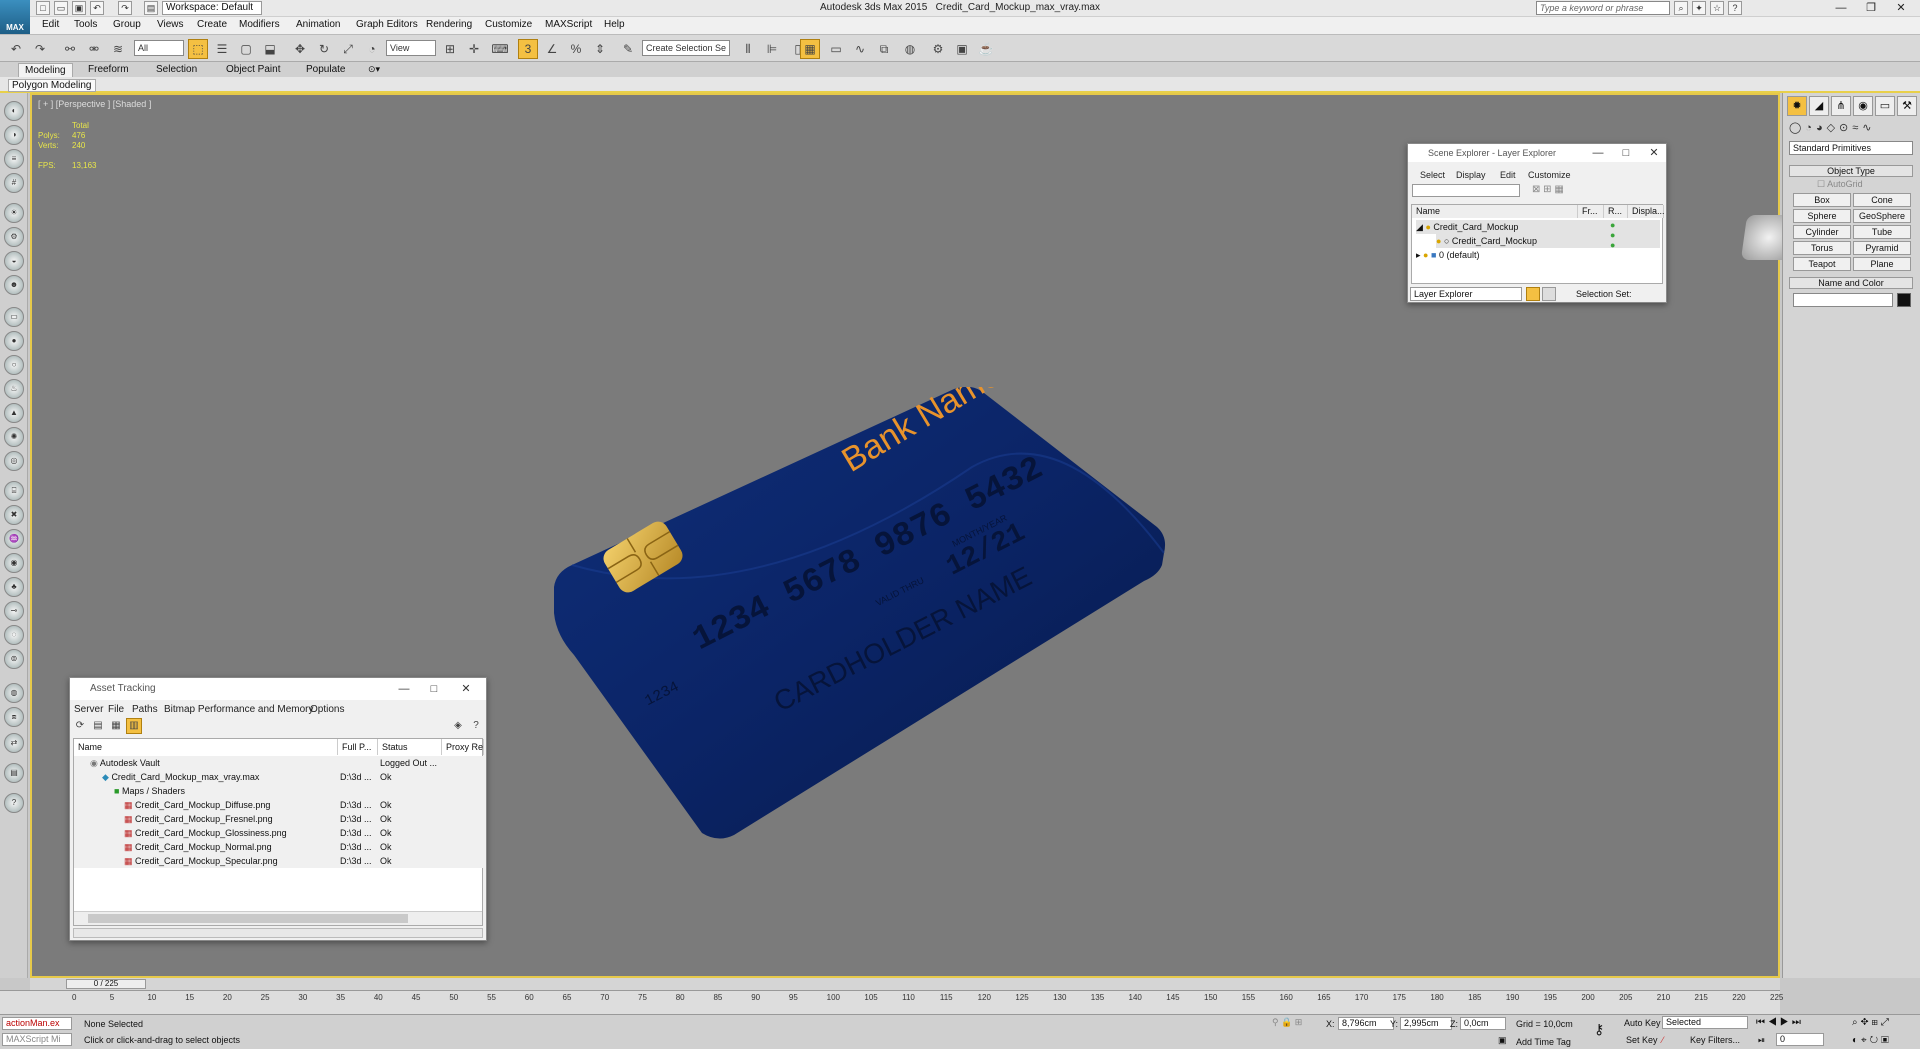  What do you see at coordinates (1681, 8) in the screenshot?
I see `binoculars-icon: ⌕` at bounding box center [1681, 8].